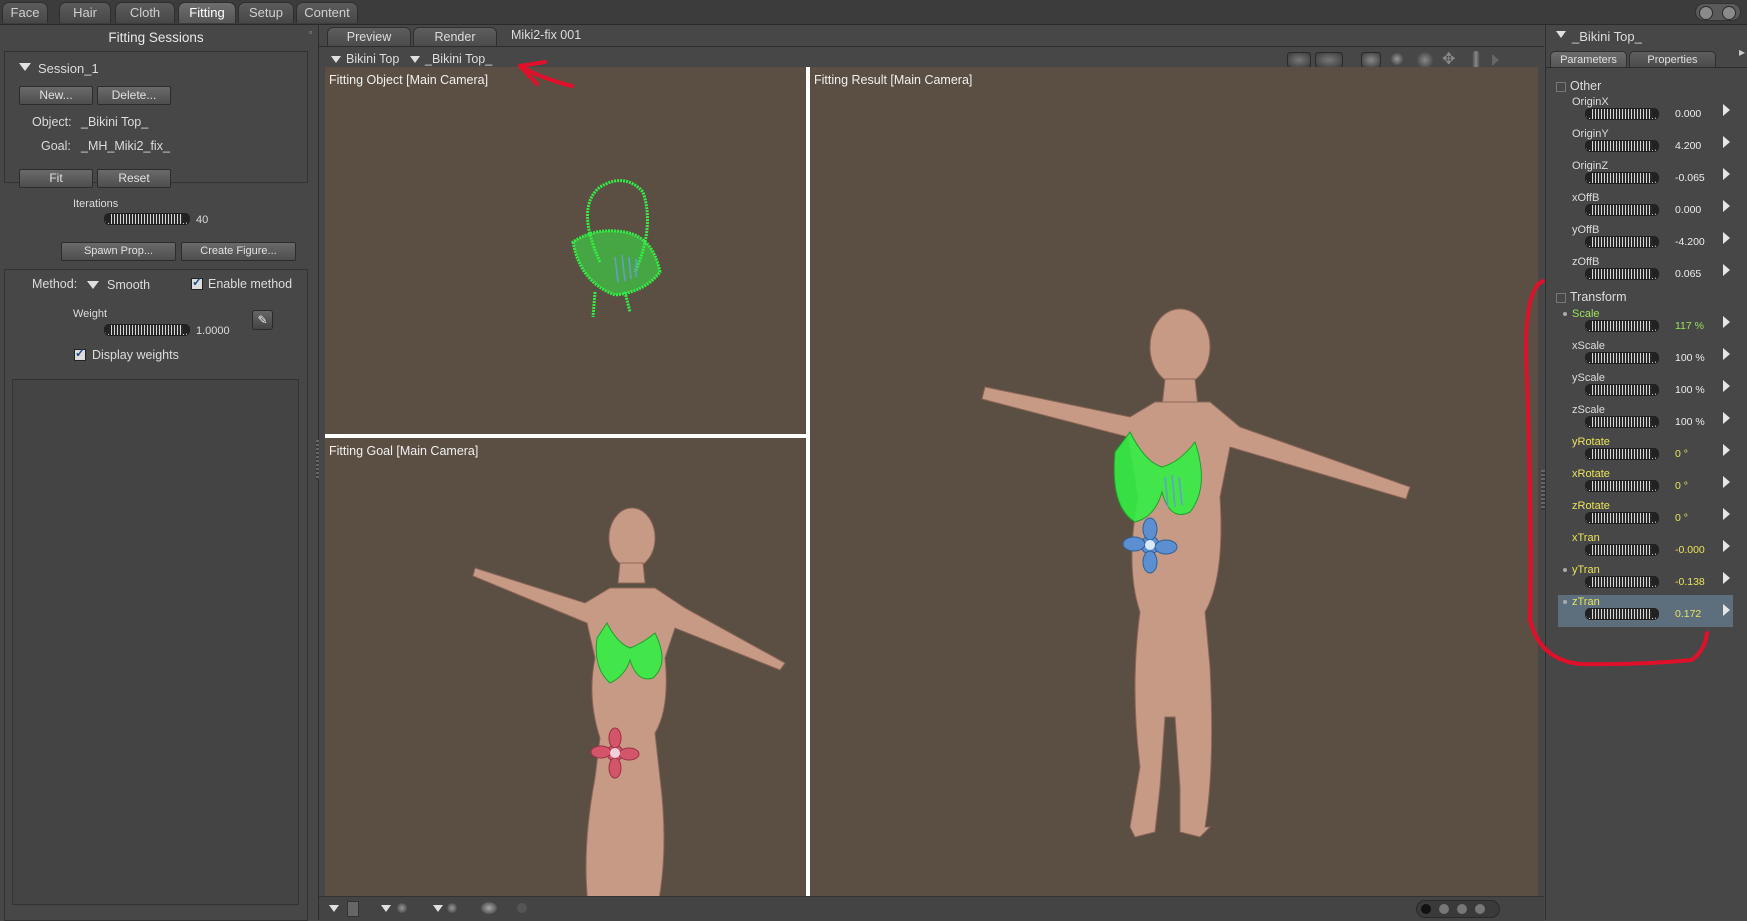 The image size is (1747, 921). Describe the element at coordinates (1371, 60) in the screenshot. I see `face-camera-icon` at that location.